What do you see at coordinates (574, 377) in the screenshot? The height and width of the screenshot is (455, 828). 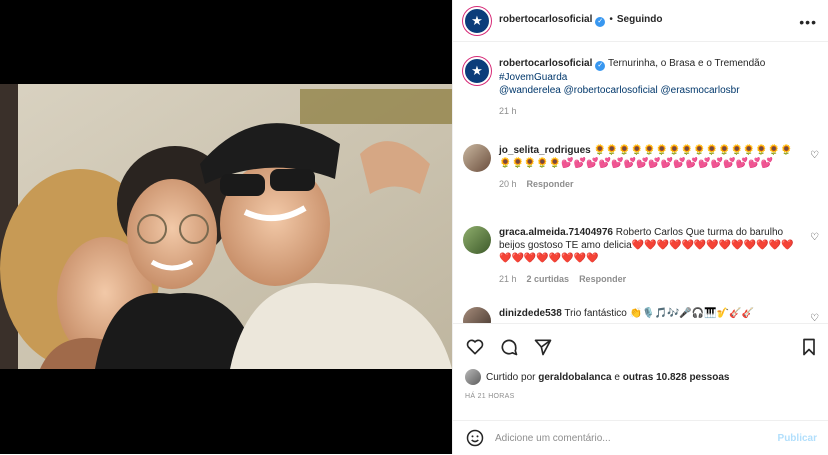 I see `liker-username: geraldobalanca` at bounding box center [574, 377].